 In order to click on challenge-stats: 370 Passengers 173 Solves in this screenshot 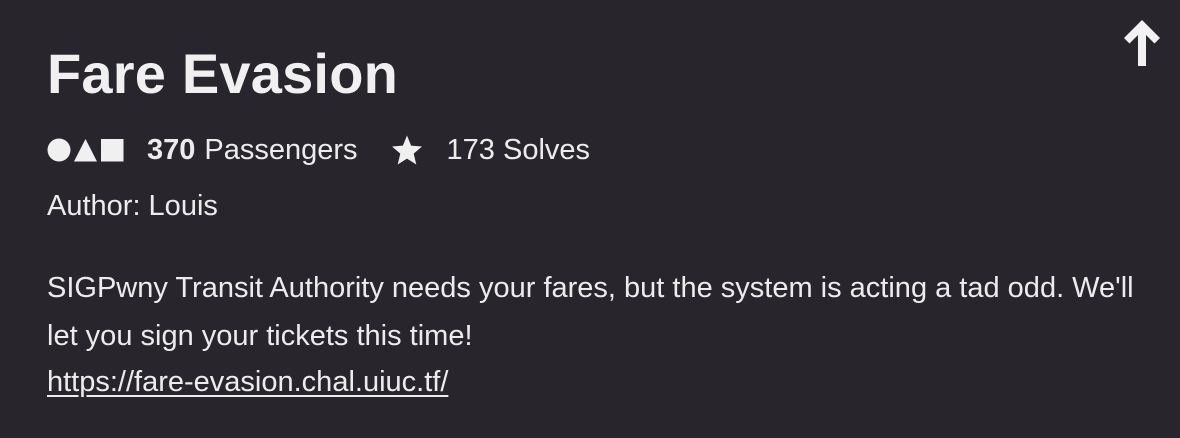, I will do `click(318, 150)`.